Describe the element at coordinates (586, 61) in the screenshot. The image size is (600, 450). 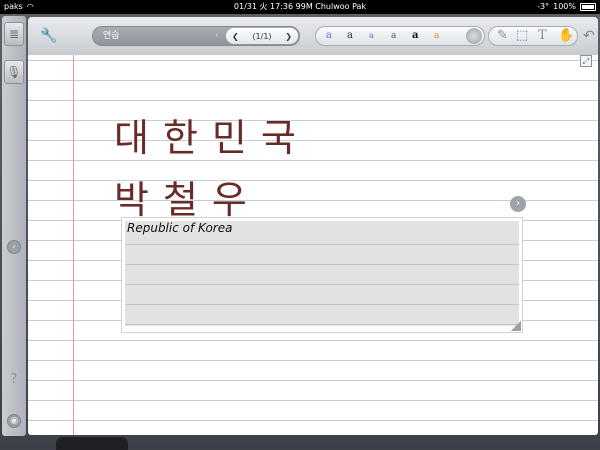
I see `expand-page-button: ⤢` at that location.